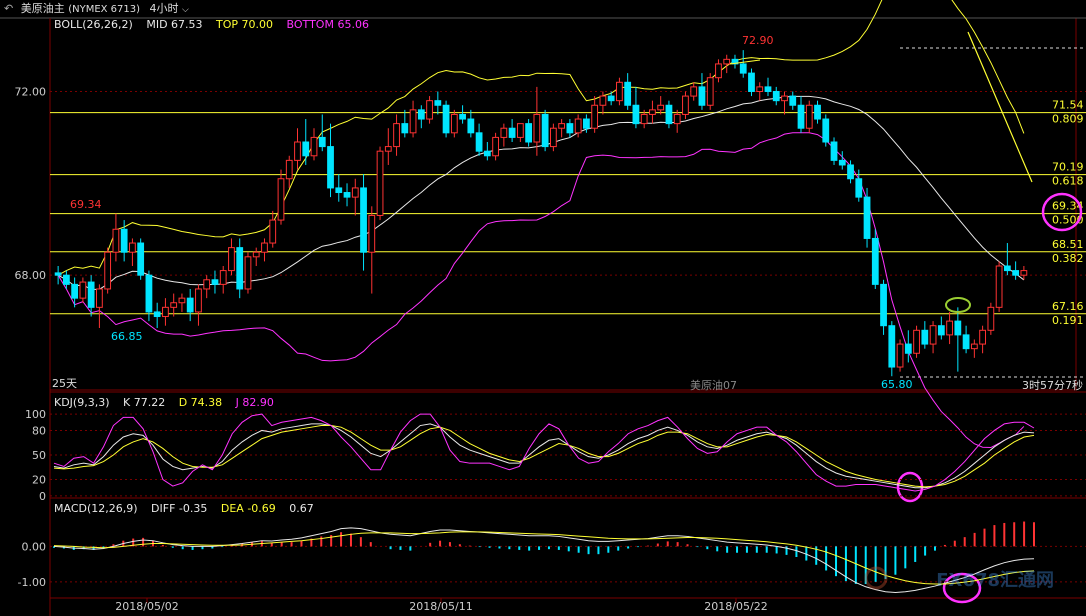 This screenshot has height=616, width=1086. What do you see at coordinates (735, 606) in the screenshot?
I see `x-tick-label: 2018/05/22` at bounding box center [735, 606].